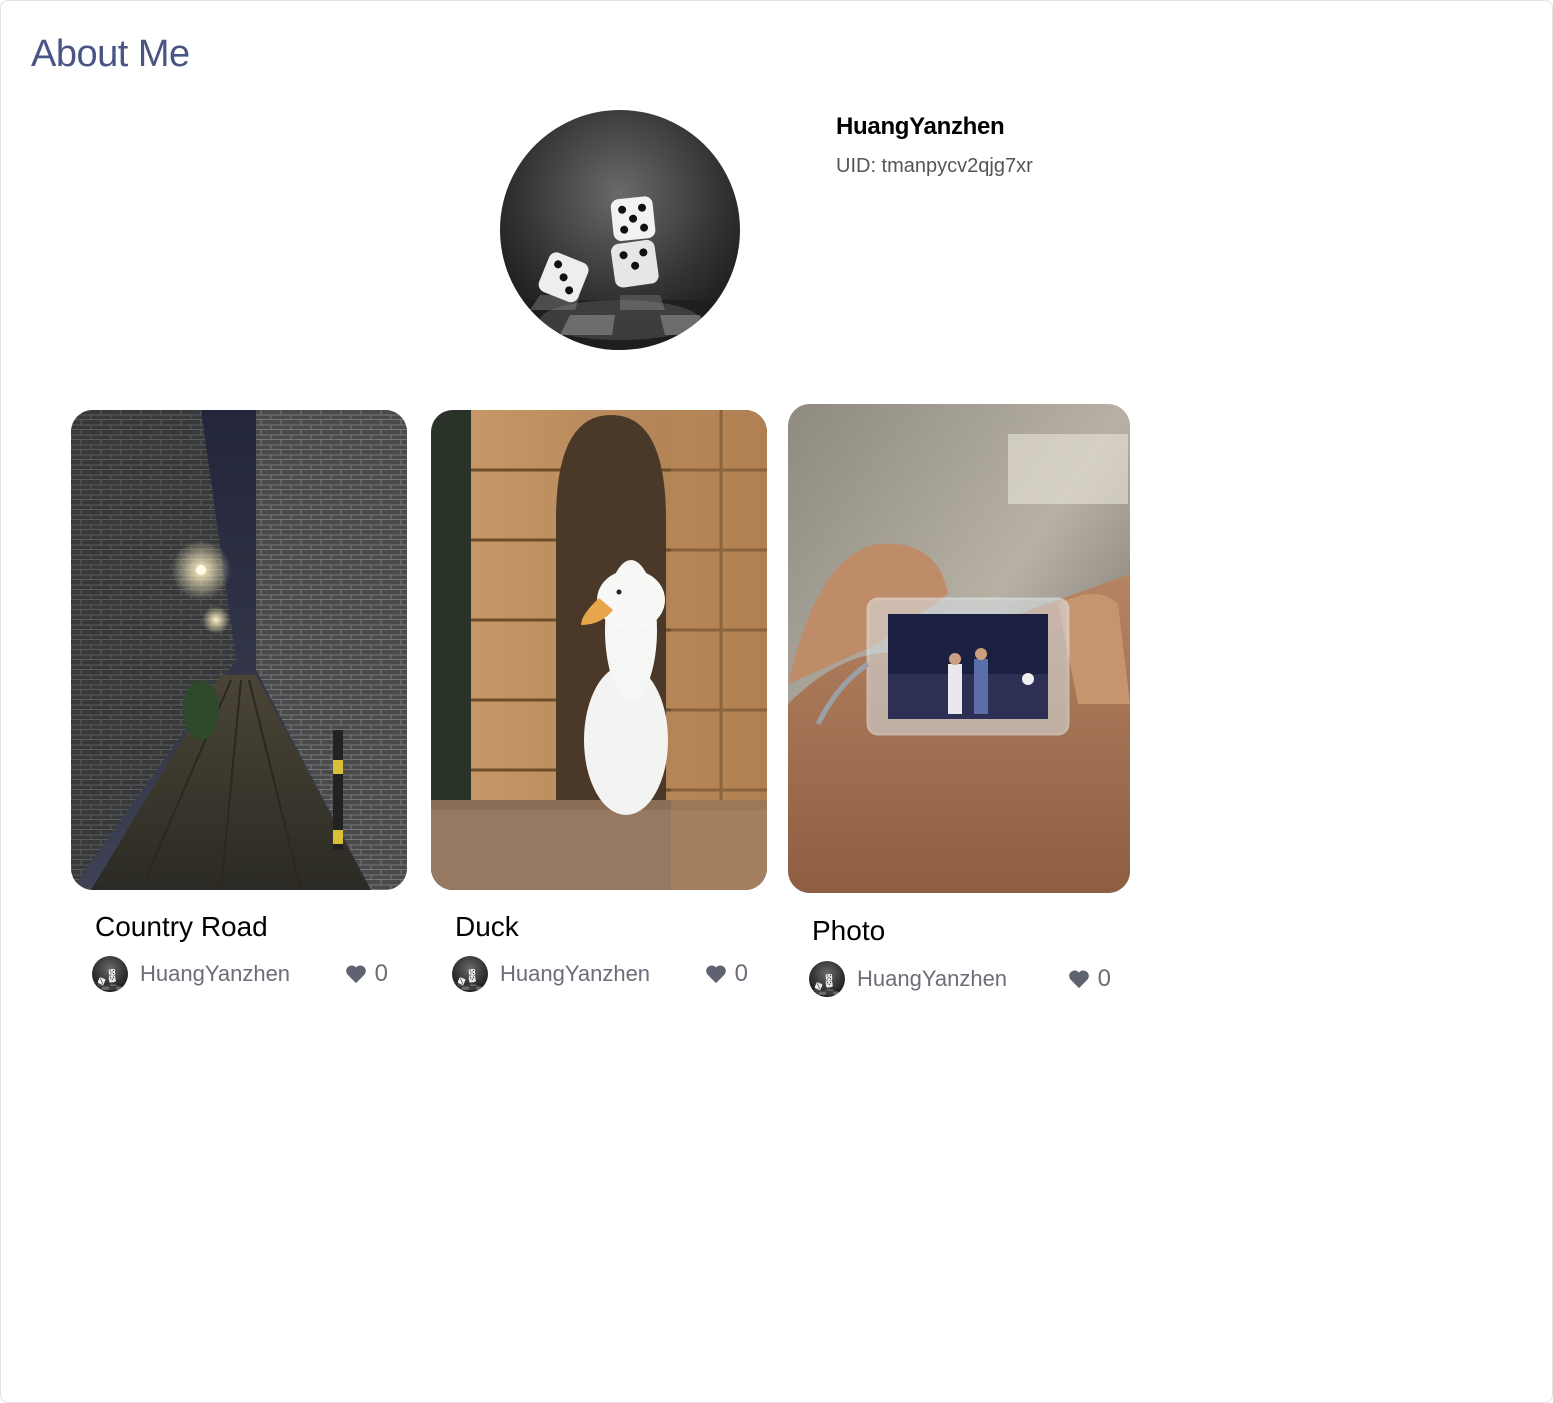 This screenshot has width=1553, height=1403. I want to click on post-image-photo, so click(959, 648).